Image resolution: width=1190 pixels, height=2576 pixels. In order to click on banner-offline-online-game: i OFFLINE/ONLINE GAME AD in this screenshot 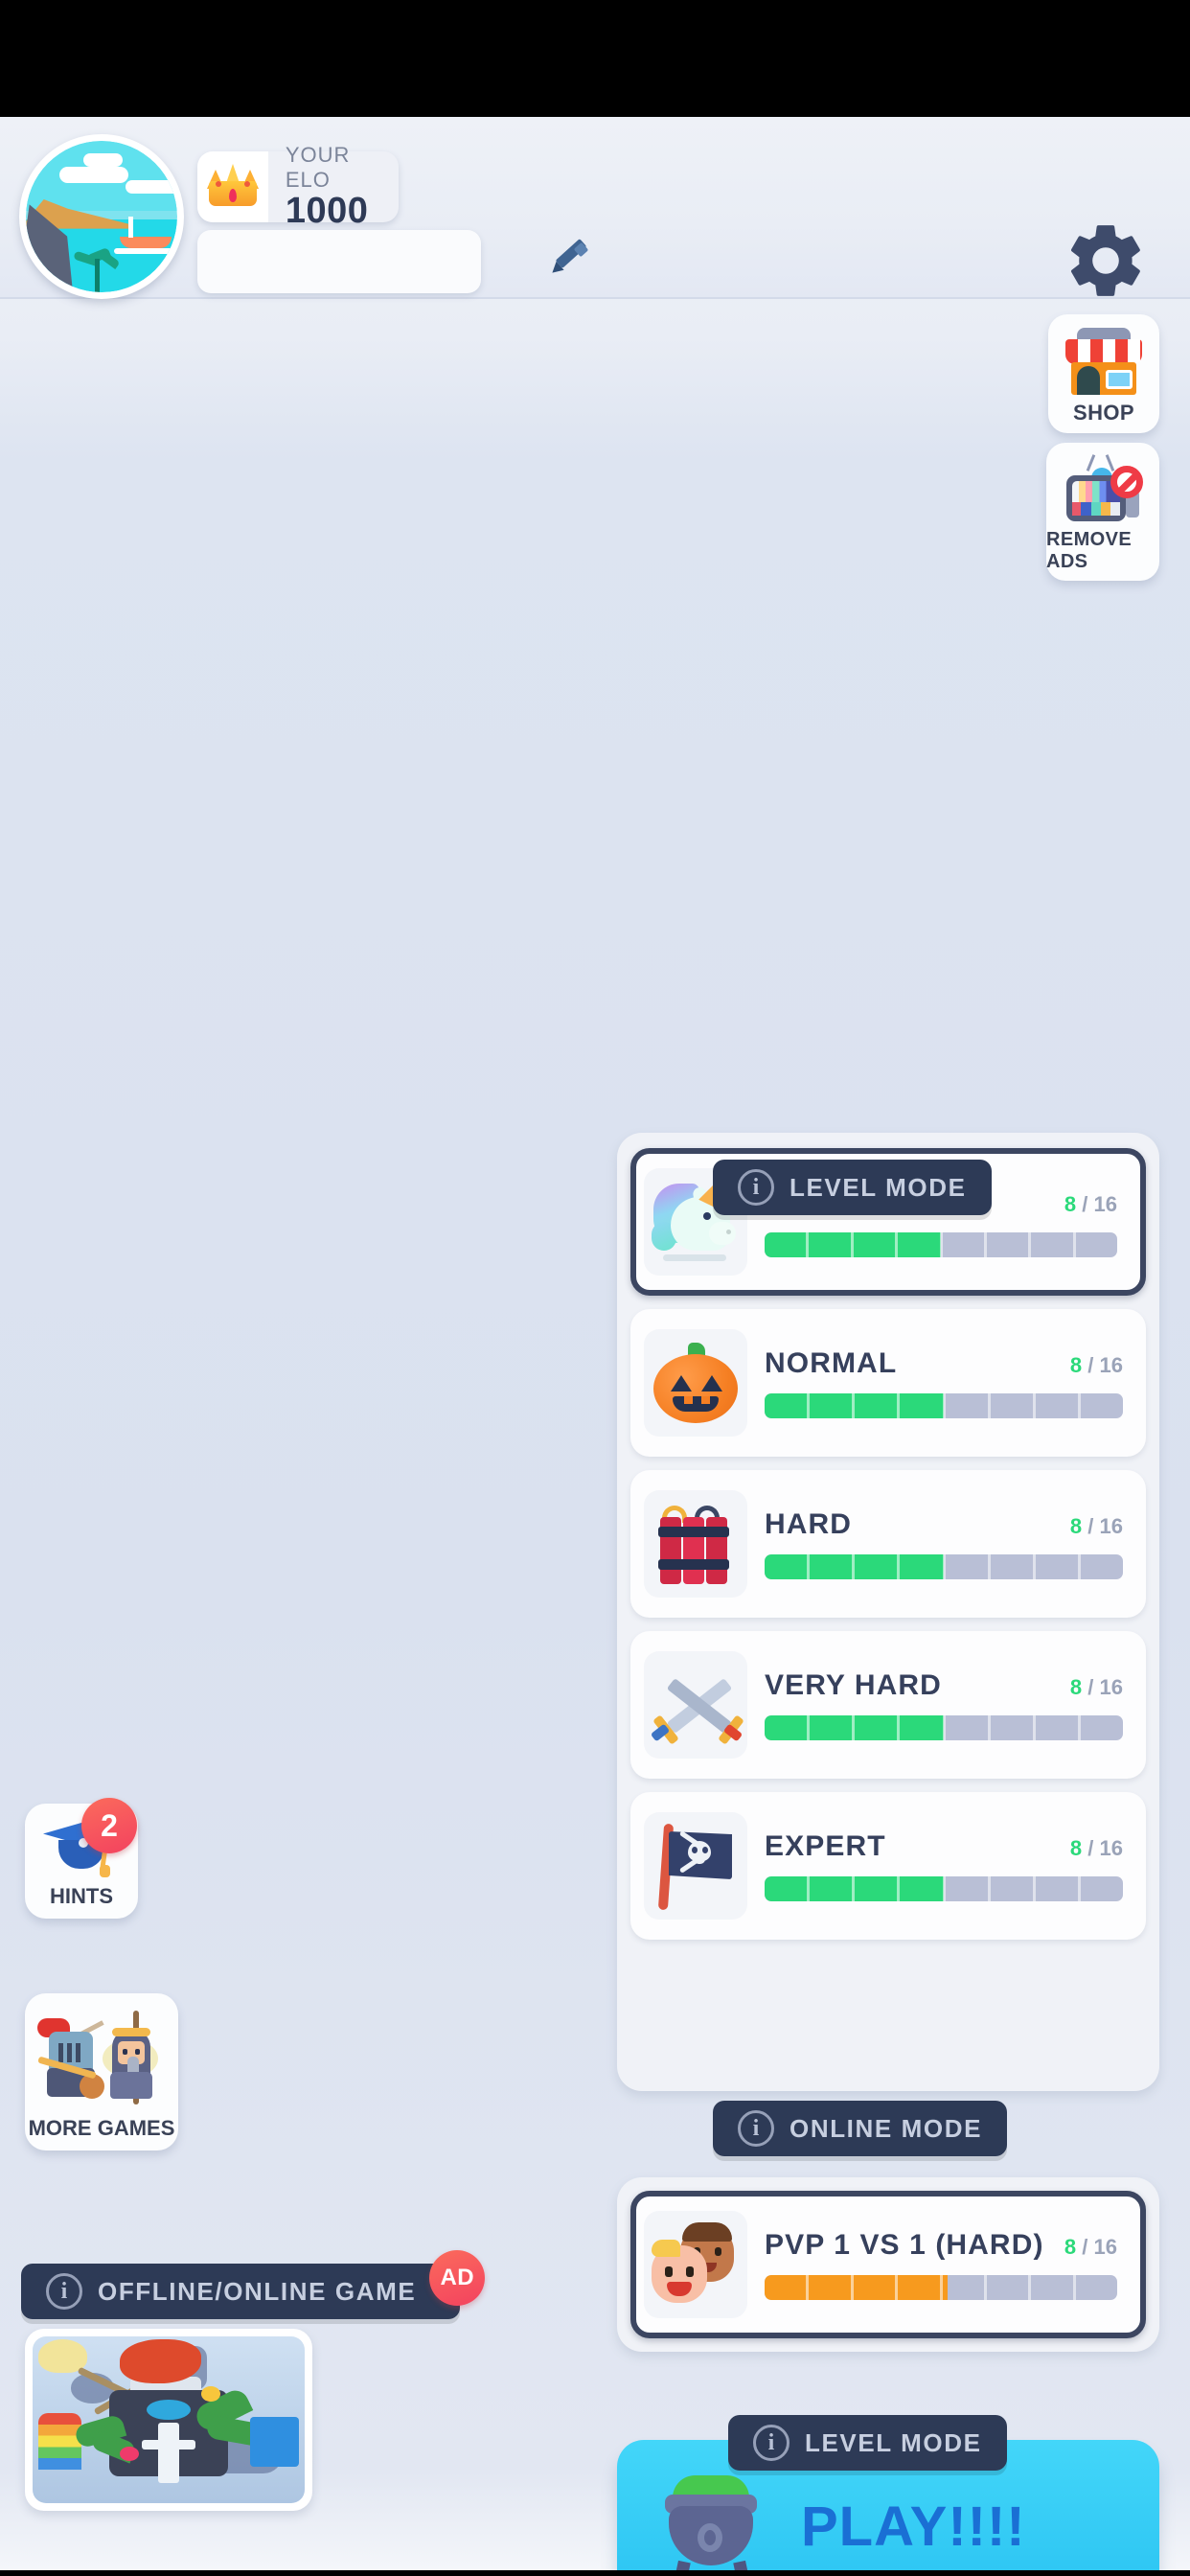, I will do `click(254, 2284)`.